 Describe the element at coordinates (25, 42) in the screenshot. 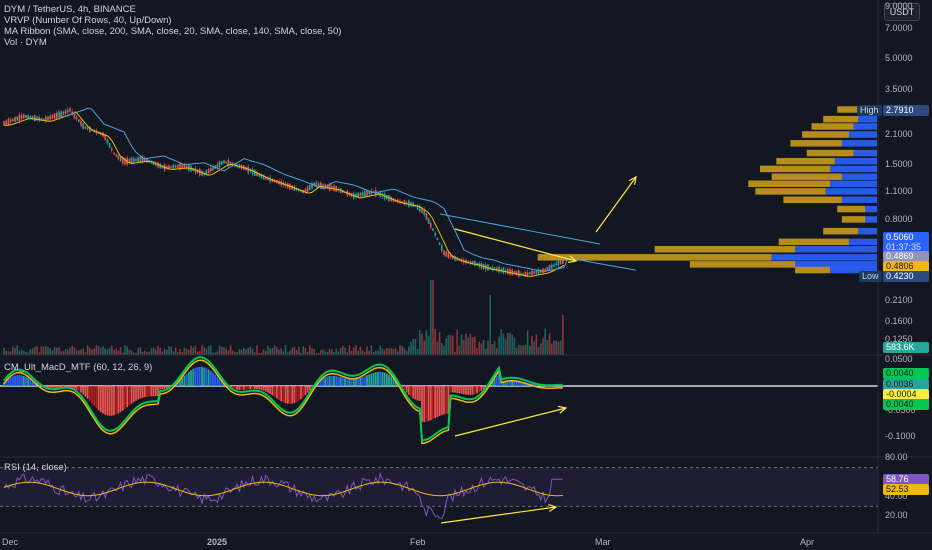

I see `volume-legend: Vol · DYM` at that location.